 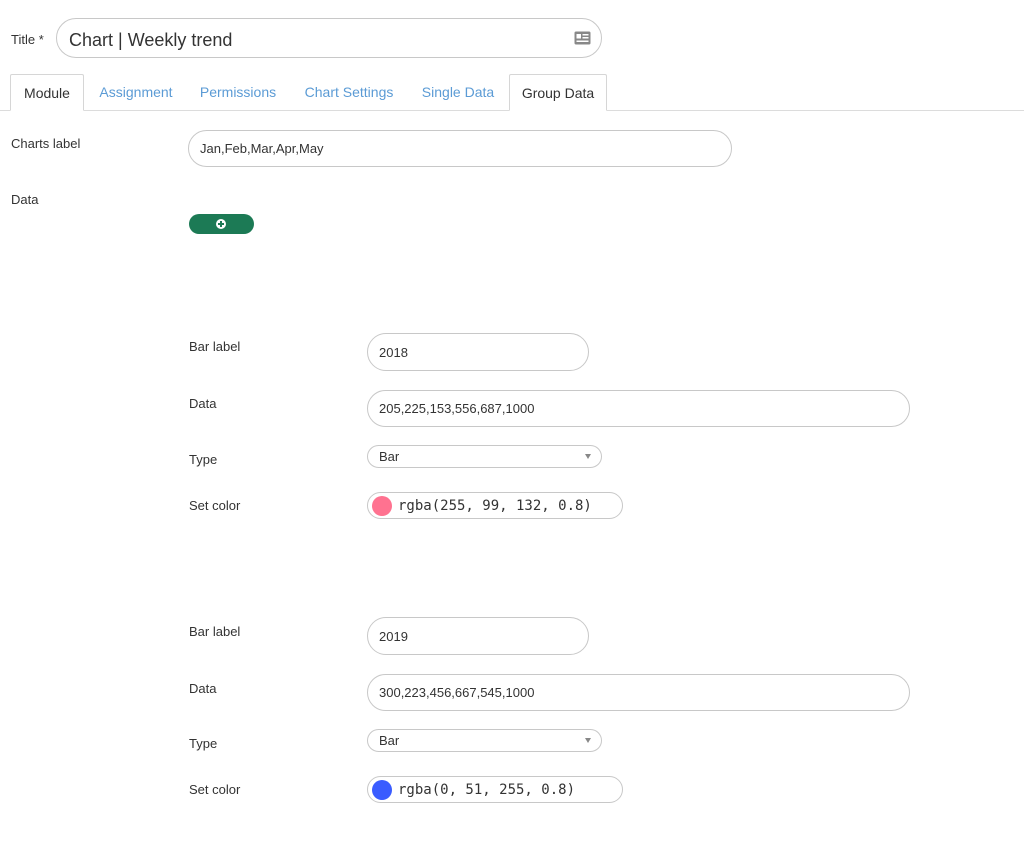 What do you see at coordinates (238, 92) in the screenshot?
I see `tab-permissions: Permissions` at bounding box center [238, 92].